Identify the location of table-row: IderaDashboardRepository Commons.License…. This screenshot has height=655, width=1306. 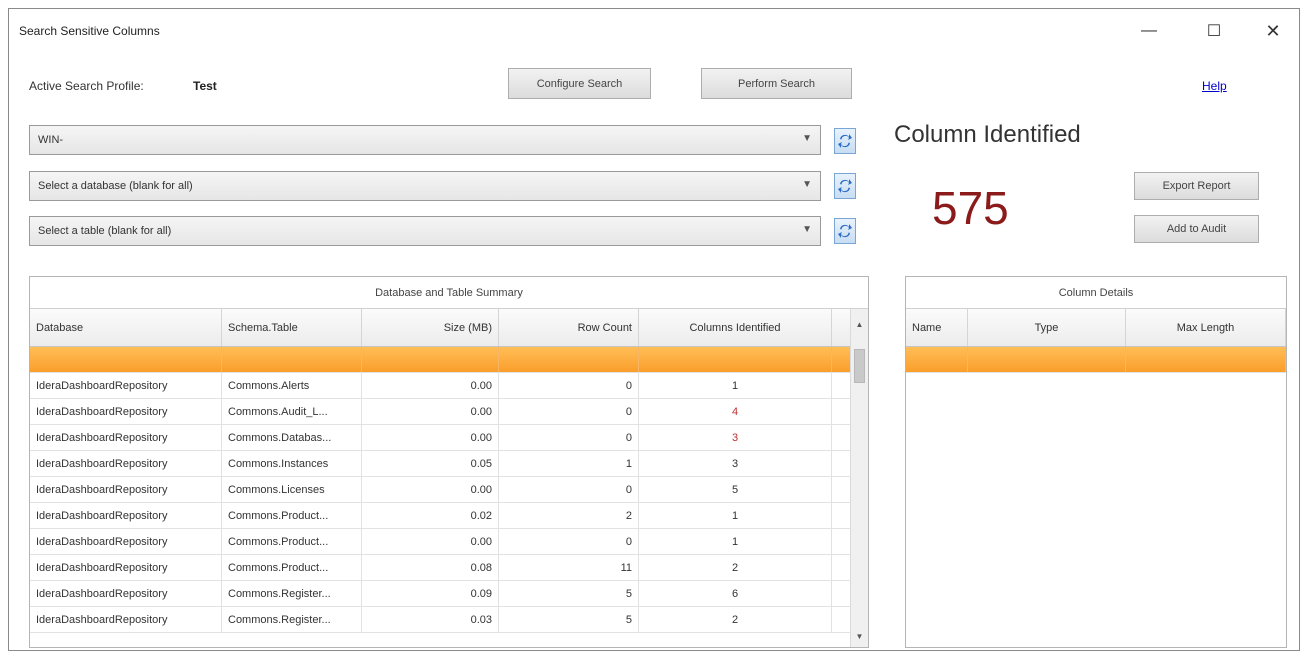
(440, 490).